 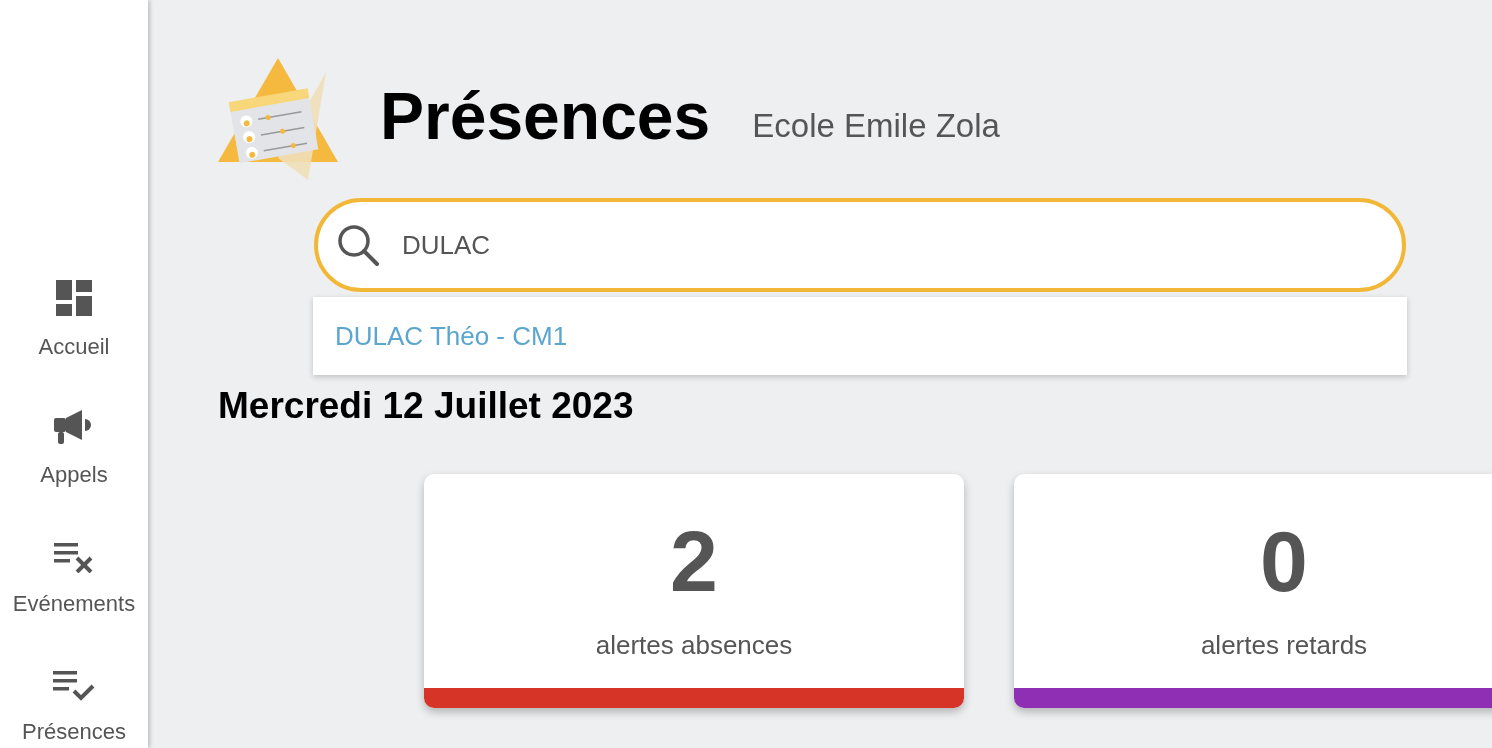 I want to click on attendance-logo-icon, so click(x=279, y=120).